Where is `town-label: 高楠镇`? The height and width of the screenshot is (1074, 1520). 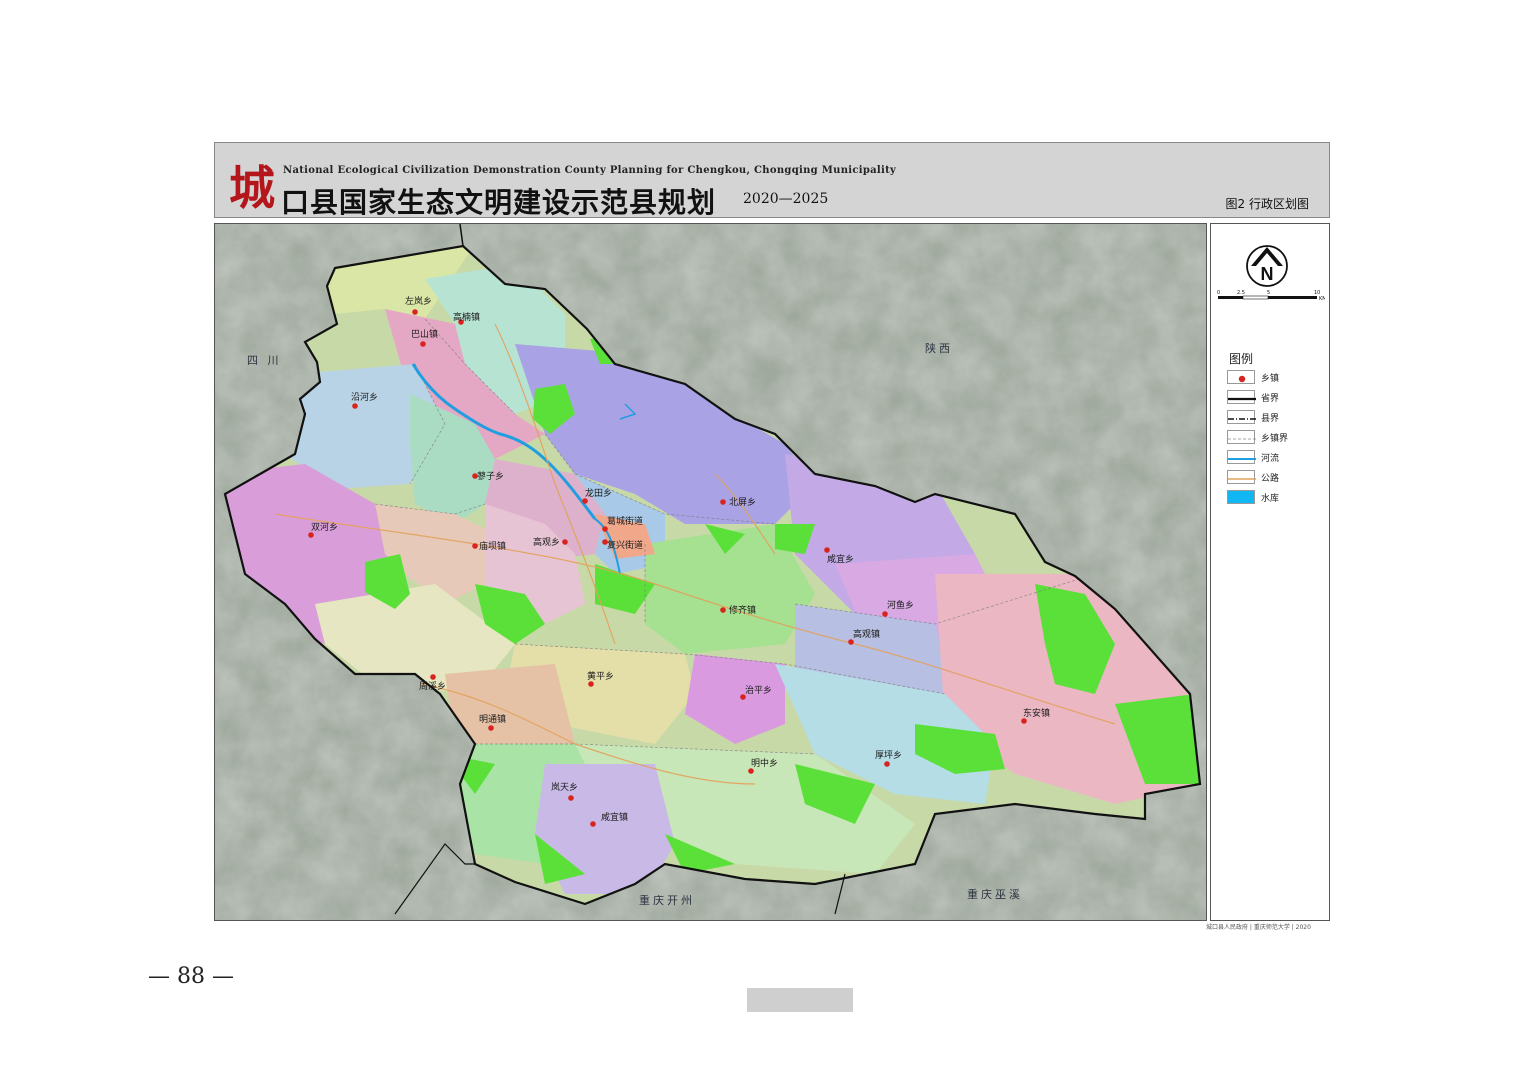
town-label: 高楠镇 is located at coordinates (466, 317).